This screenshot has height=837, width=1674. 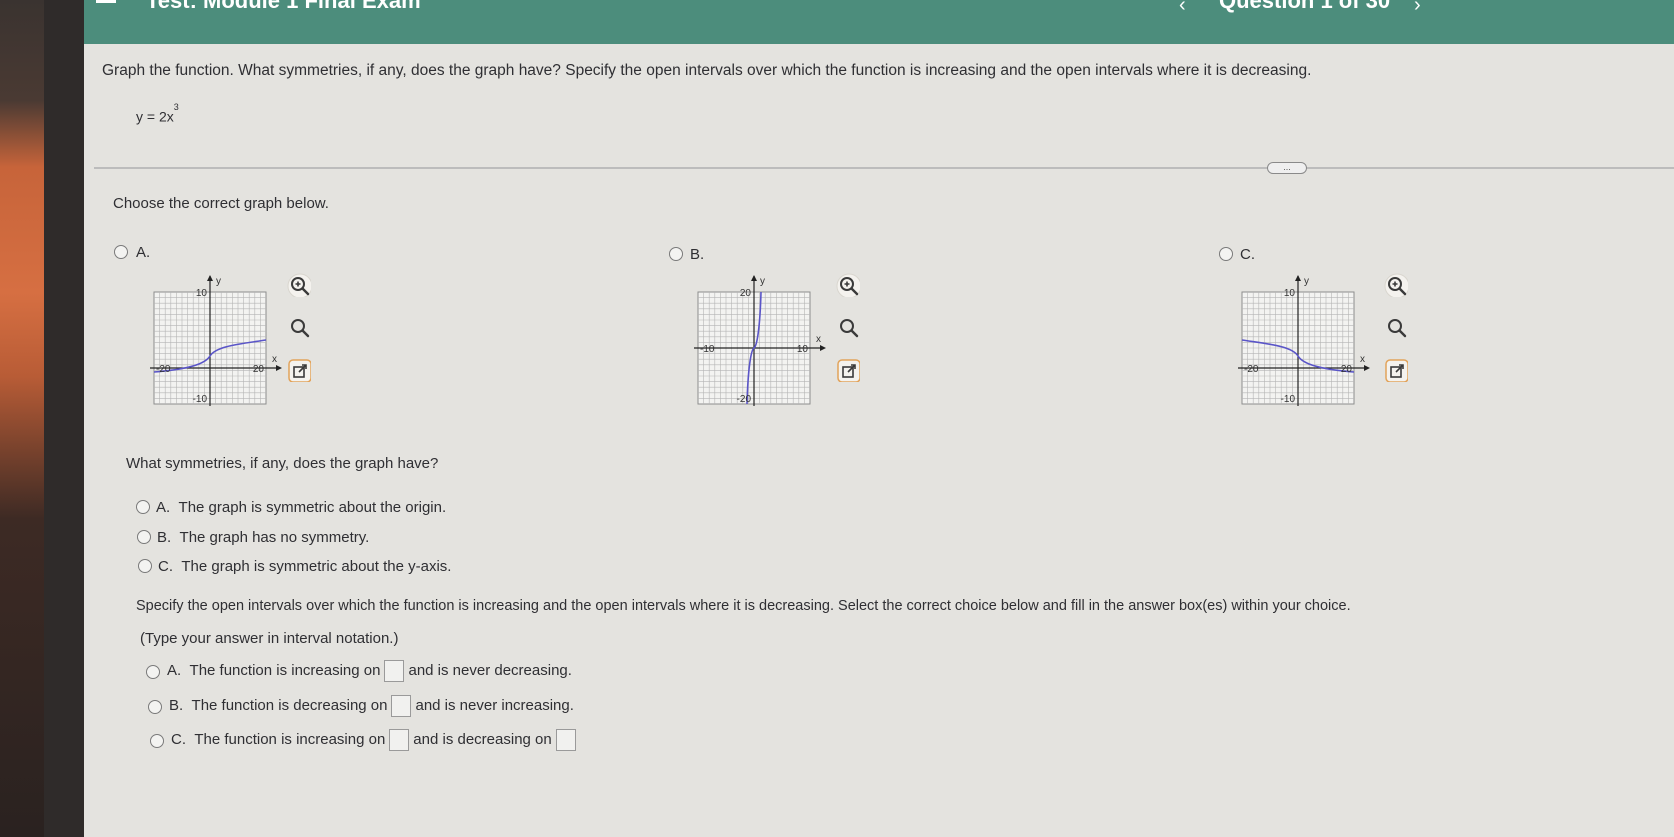 What do you see at coordinates (299, 285) in the screenshot?
I see `zoom-in-icon-a` at bounding box center [299, 285].